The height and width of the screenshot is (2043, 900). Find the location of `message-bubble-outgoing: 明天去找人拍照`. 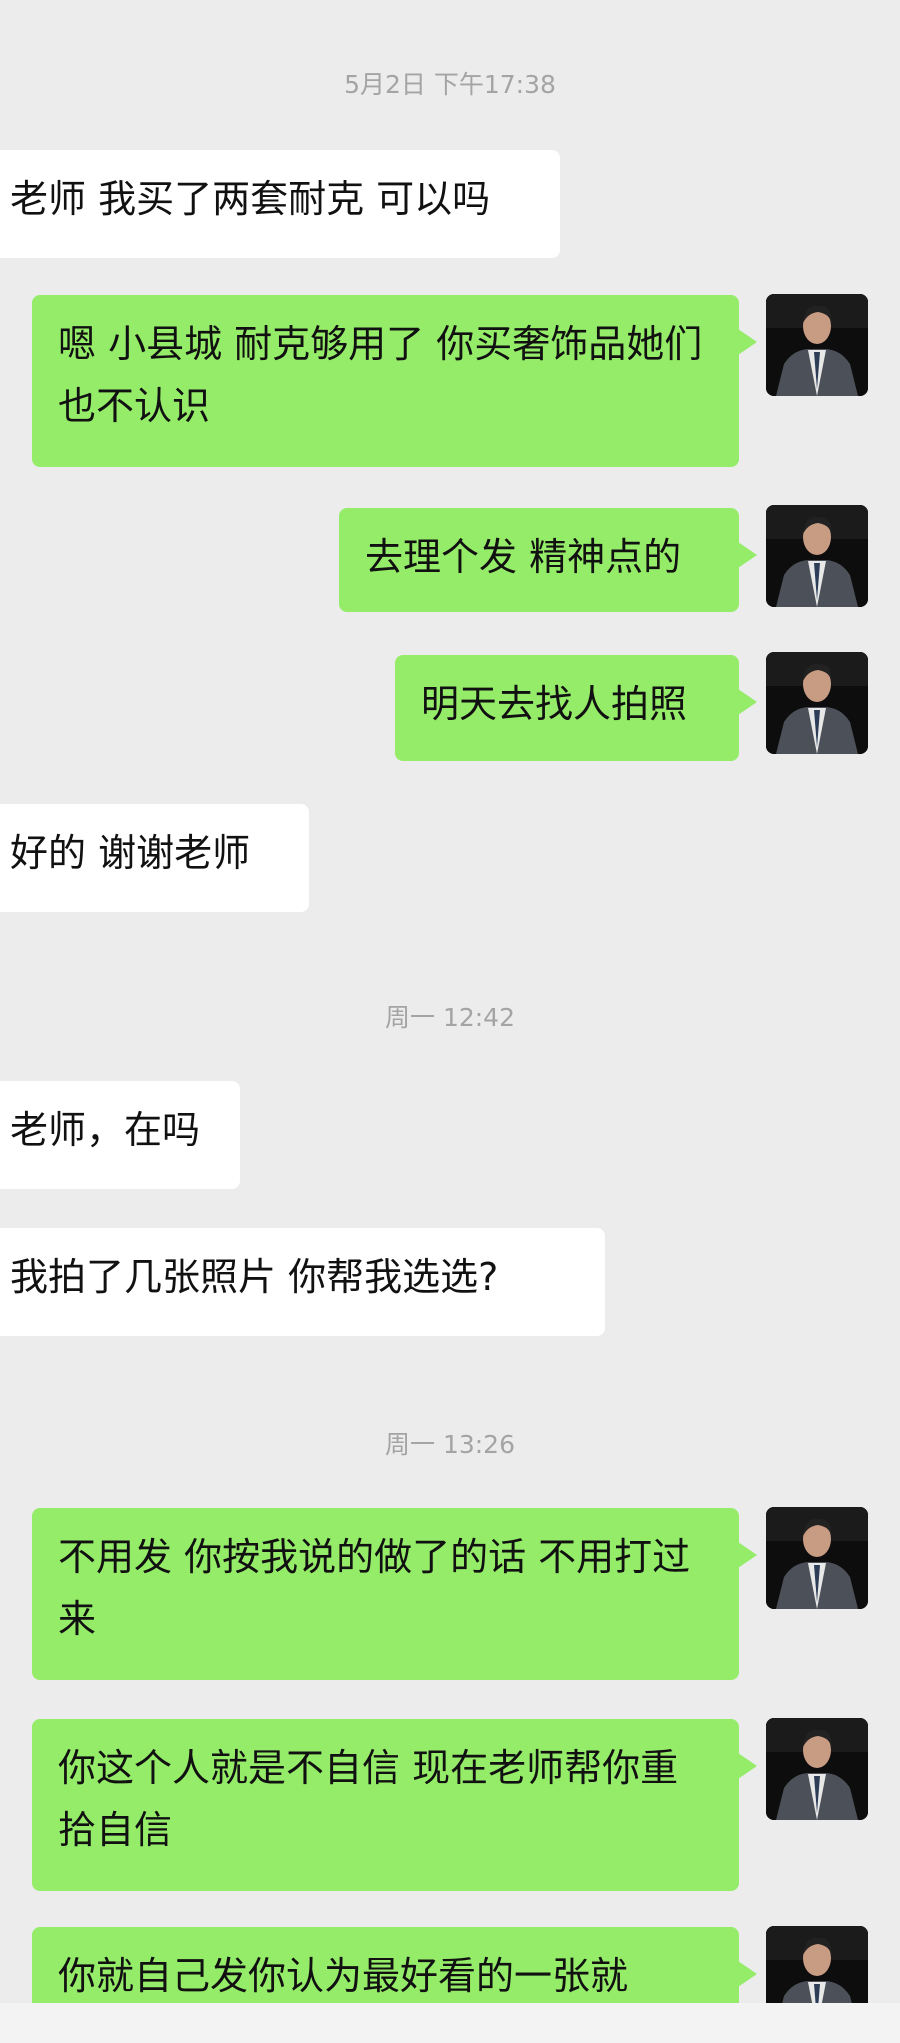

message-bubble-outgoing: 明天去找人拍照 is located at coordinates (576, 708).